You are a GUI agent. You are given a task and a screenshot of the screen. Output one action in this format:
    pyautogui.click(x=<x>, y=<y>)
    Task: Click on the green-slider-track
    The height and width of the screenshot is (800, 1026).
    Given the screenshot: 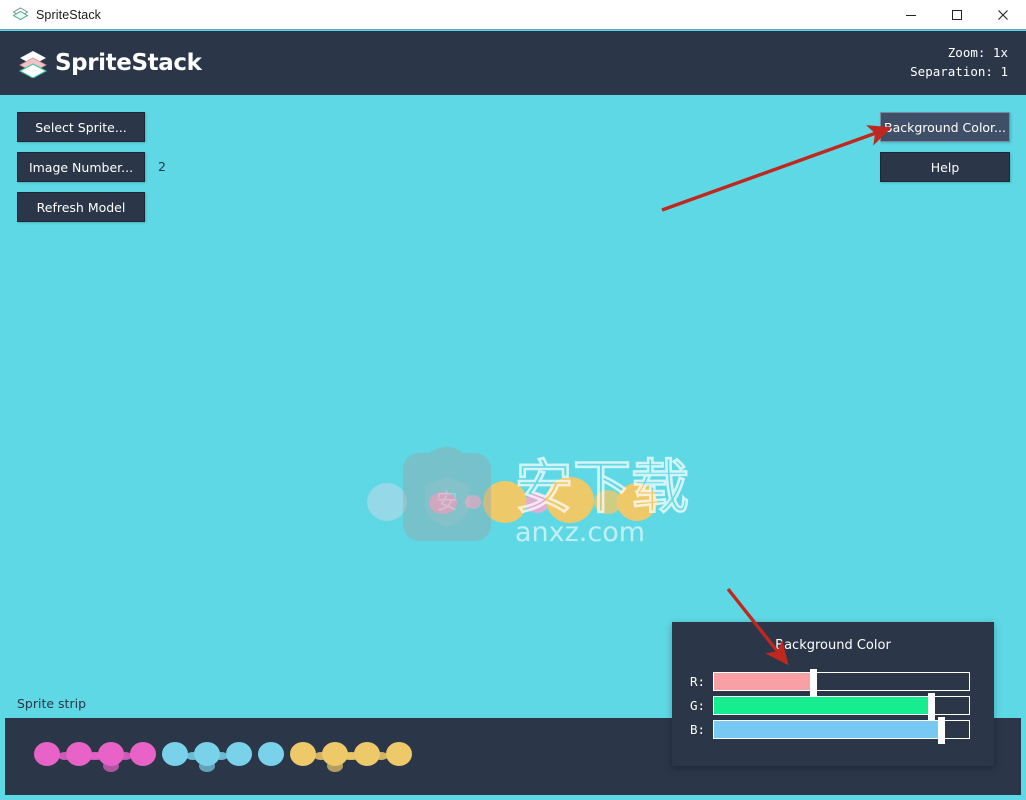 What is the action you would take?
    pyautogui.click(x=841, y=706)
    